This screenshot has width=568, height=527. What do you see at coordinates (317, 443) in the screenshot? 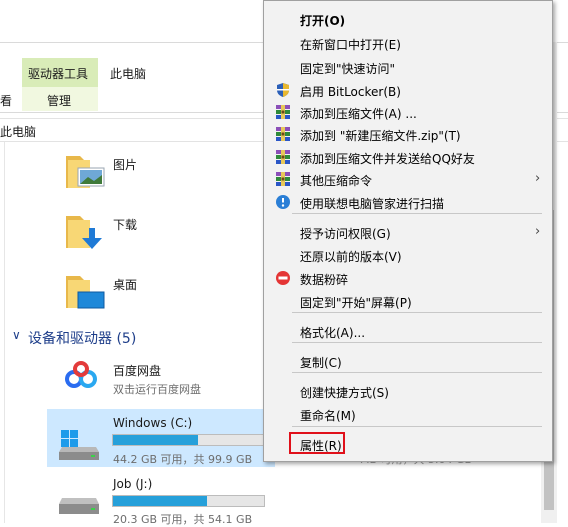
I see `properties-highlight-box` at bounding box center [317, 443].